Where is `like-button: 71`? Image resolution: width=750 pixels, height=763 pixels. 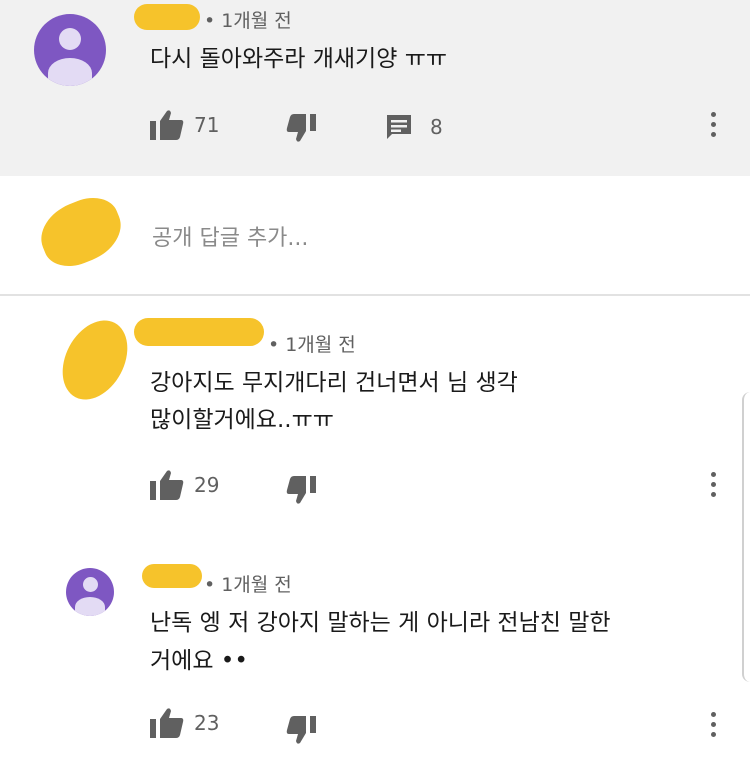 like-button: 71 is located at coordinates (184, 125).